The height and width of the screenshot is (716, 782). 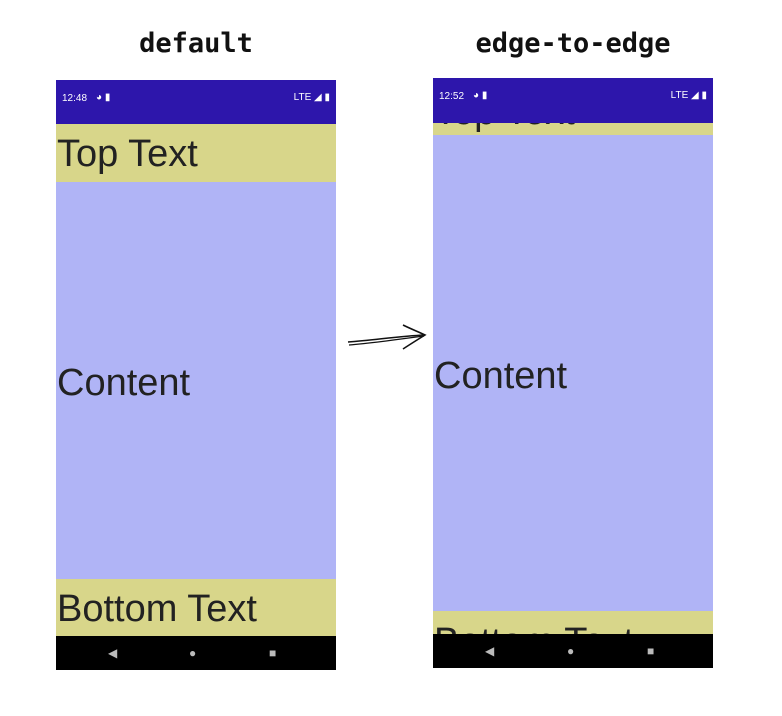 I want to click on status-time: 12:48, so click(x=75, y=98).